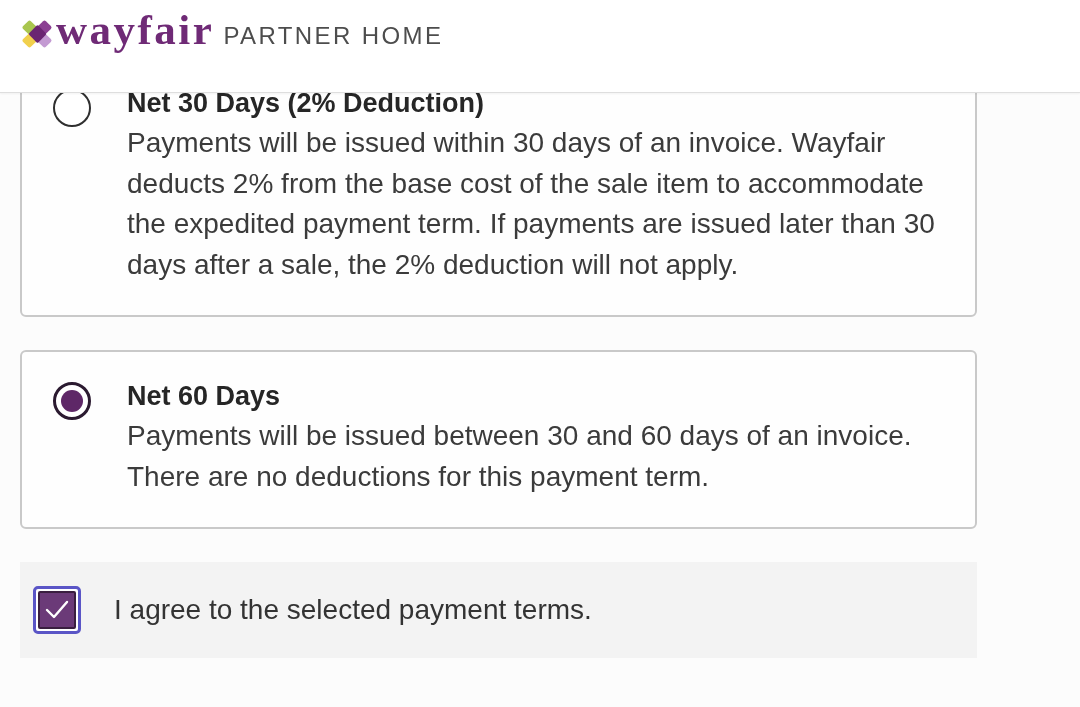  What do you see at coordinates (37, 34) in the screenshot?
I see `logo-mark-icon` at bounding box center [37, 34].